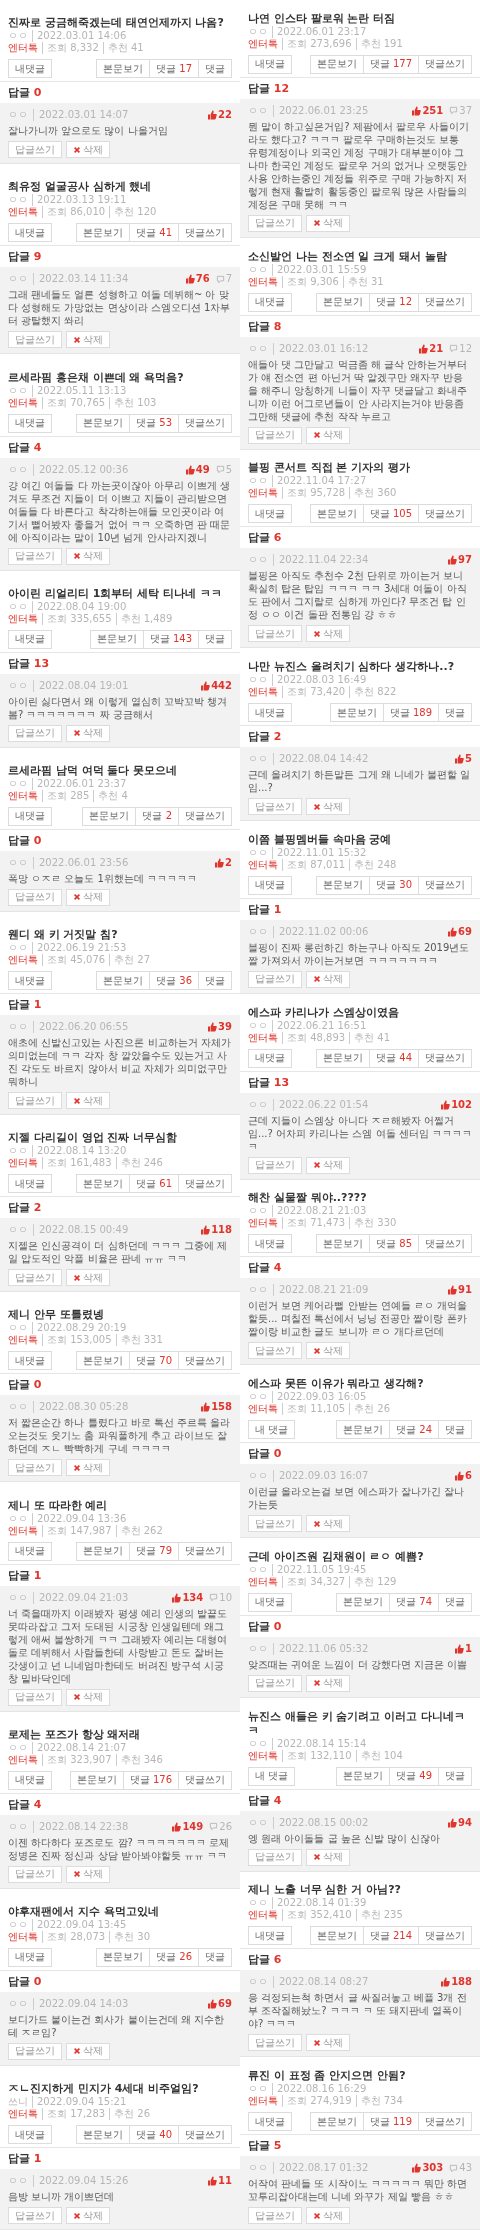 Image resolution: width=480 pixels, height=2230 pixels. Describe the element at coordinates (120, 187) in the screenshot. I see `post-title: 최유정 얼굴공사 심하게 했네` at that location.